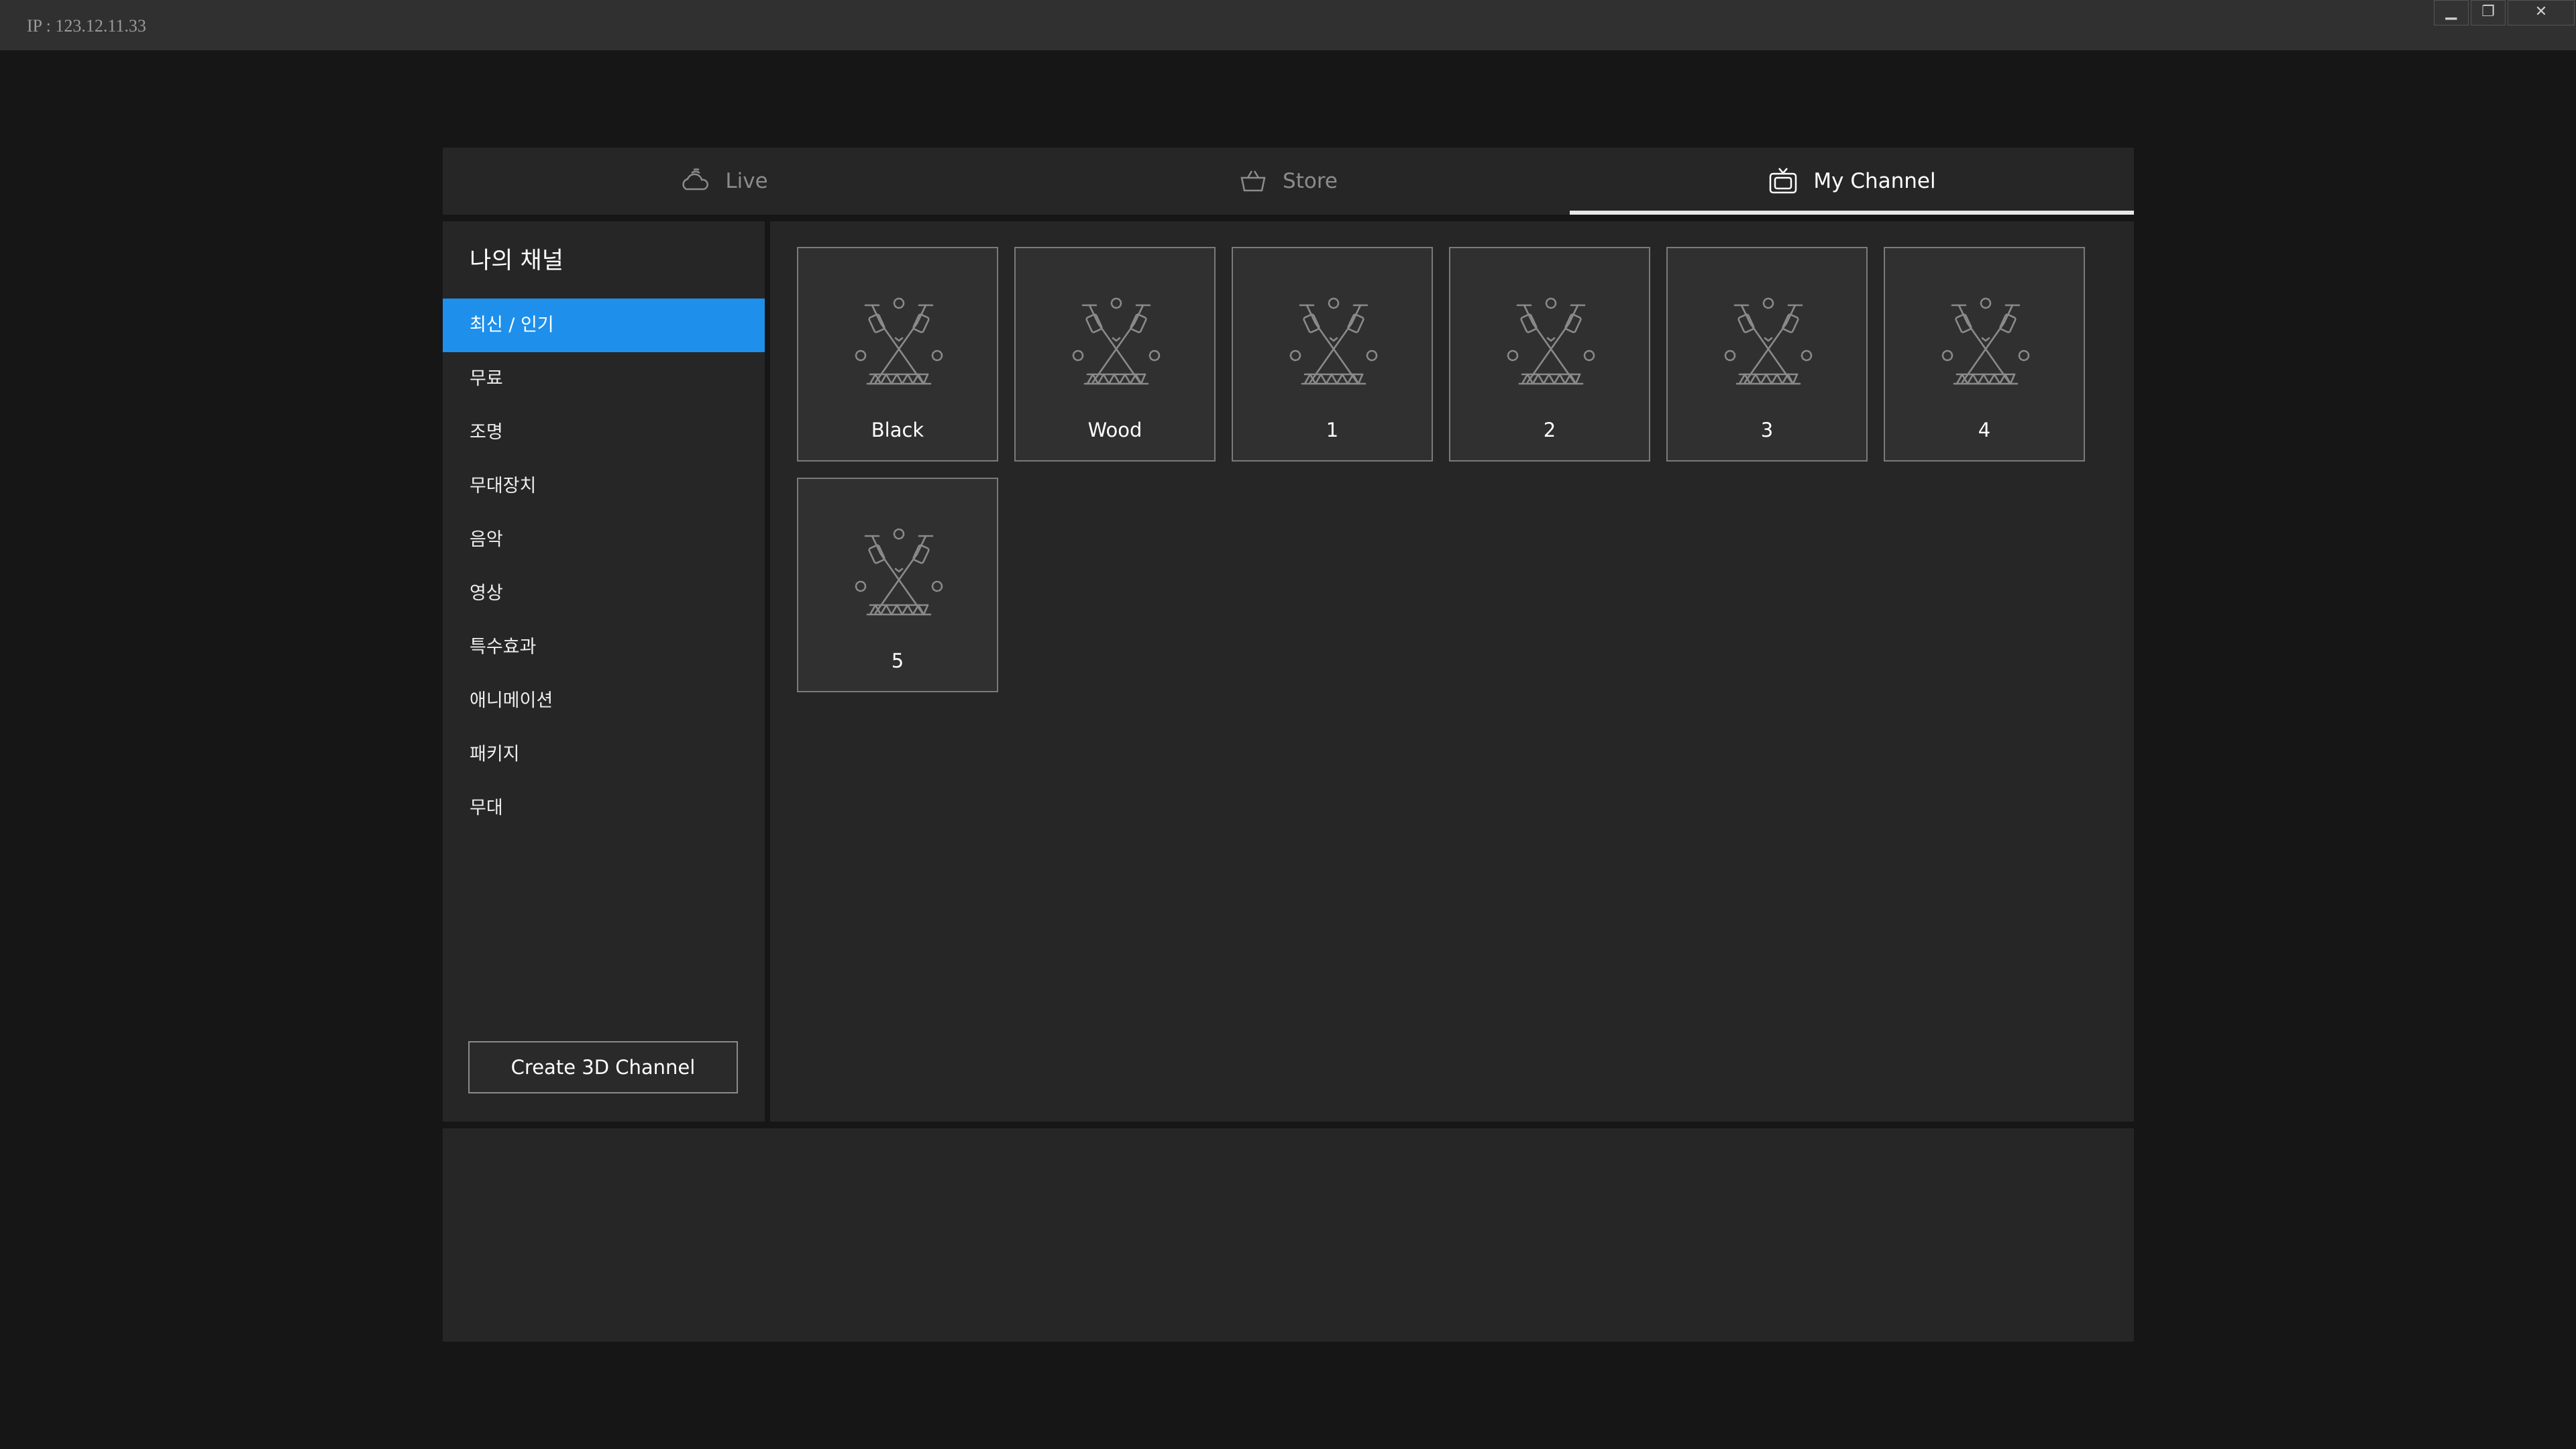  Describe the element at coordinates (897, 660) in the screenshot. I see `channel-name: 5` at that location.